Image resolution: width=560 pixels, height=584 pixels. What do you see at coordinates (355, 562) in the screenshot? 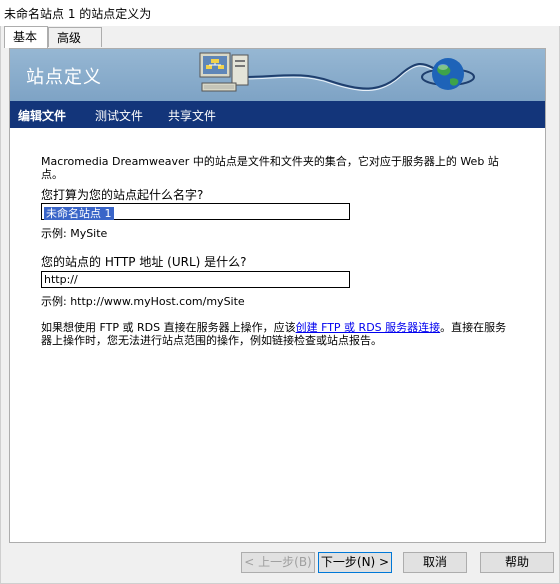
I see `next-button: 下一步(N) >` at bounding box center [355, 562].